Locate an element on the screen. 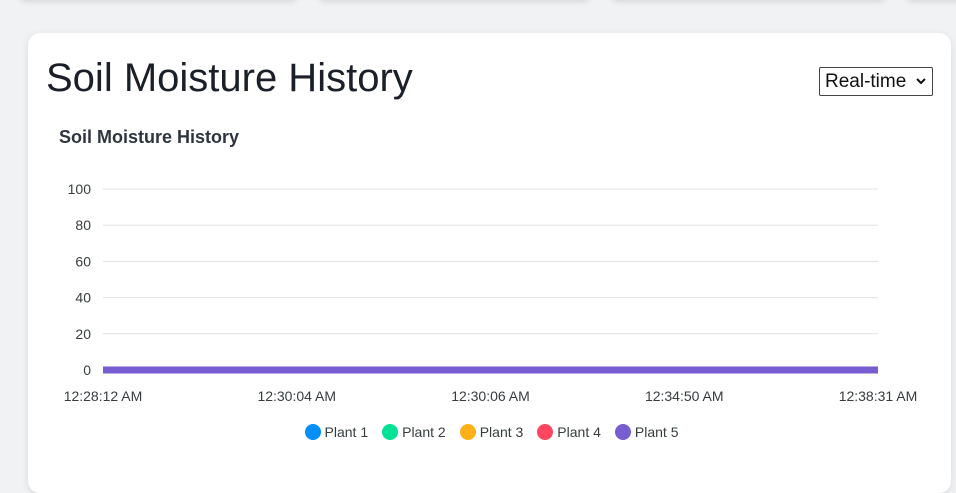 The image size is (956, 493). x-tick-label: 12:30:04 AM is located at coordinates (296, 396).